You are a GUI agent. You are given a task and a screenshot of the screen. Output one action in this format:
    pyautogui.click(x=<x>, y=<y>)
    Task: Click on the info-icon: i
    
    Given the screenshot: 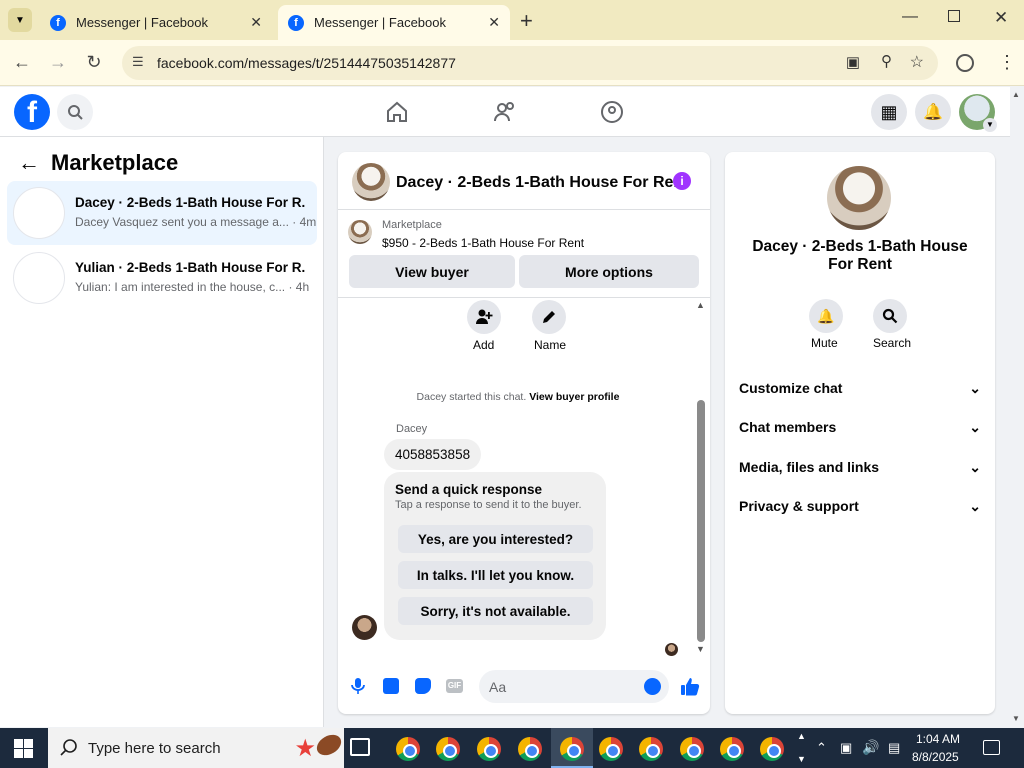 What is the action you would take?
    pyautogui.click(x=682, y=181)
    